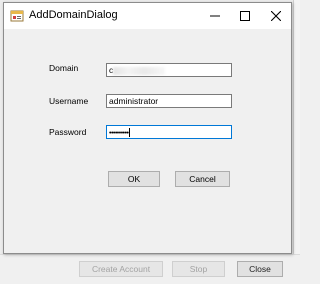 Image resolution: width=320 pixels, height=284 pixels. I want to click on domain-label: Domain, so click(64, 68).